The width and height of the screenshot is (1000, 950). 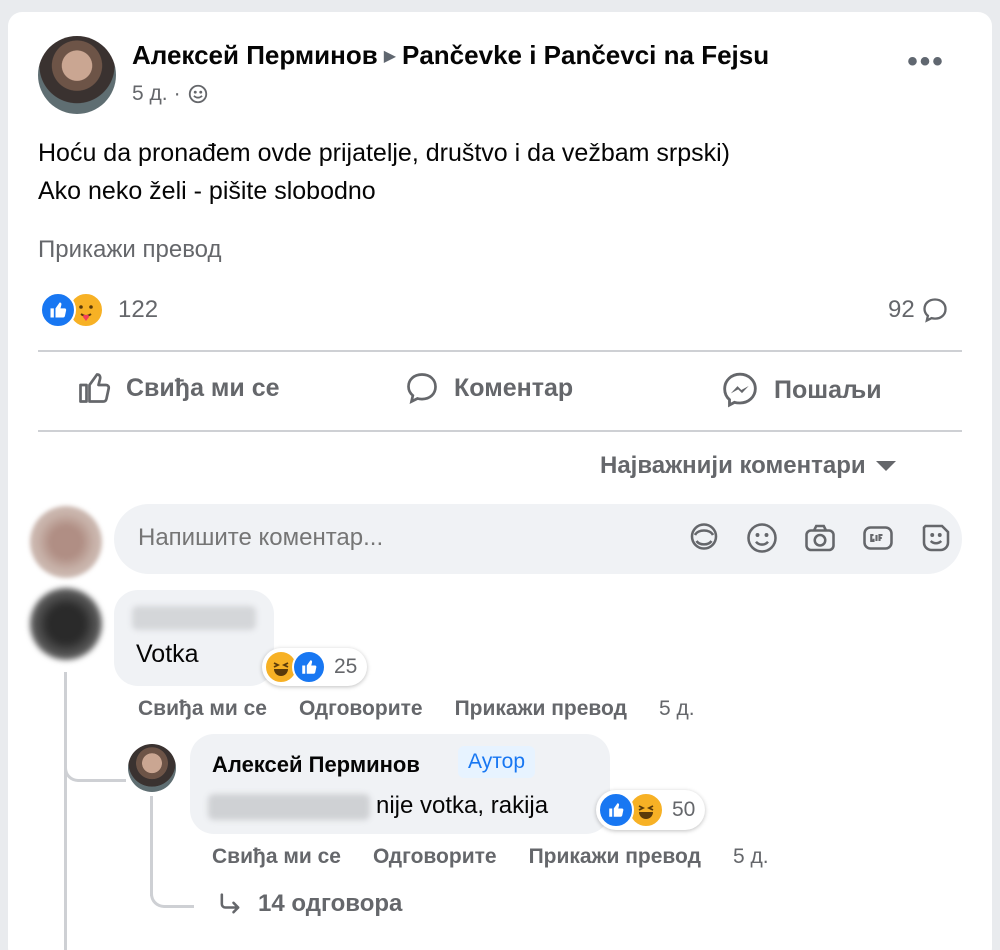 I want to click on comment-sort-dropdown: Најважнији коментари, so click(x=748, y=466).